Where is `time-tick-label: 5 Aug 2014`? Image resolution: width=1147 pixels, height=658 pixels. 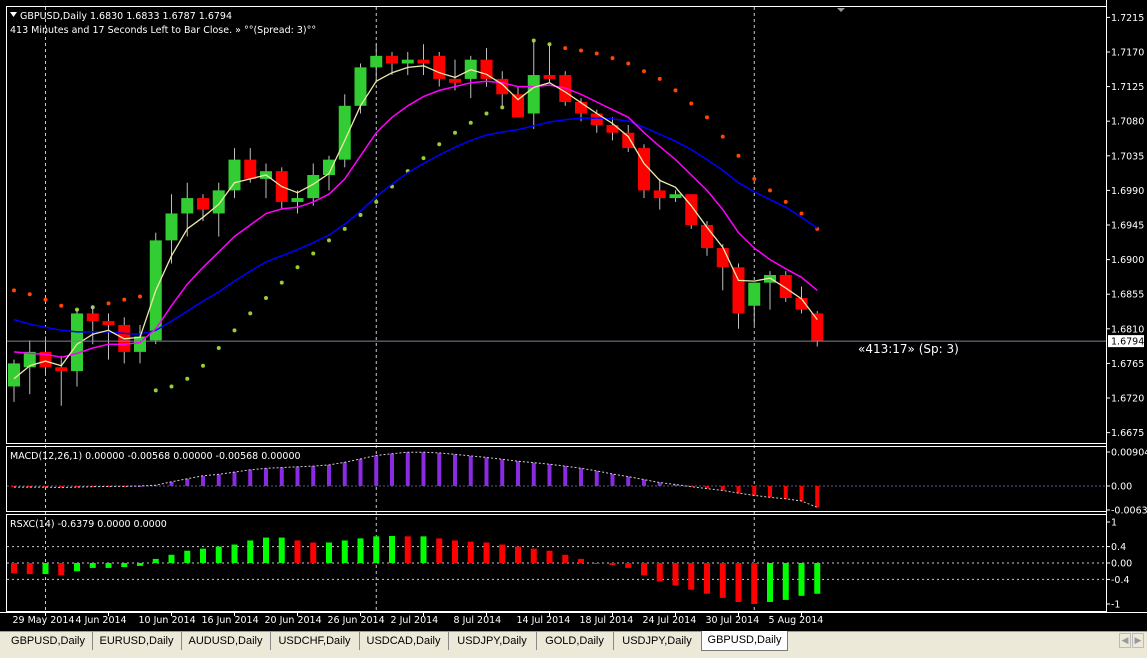
time-tick-label: 5 Aug 2014 is located at coordinates (796, 620).